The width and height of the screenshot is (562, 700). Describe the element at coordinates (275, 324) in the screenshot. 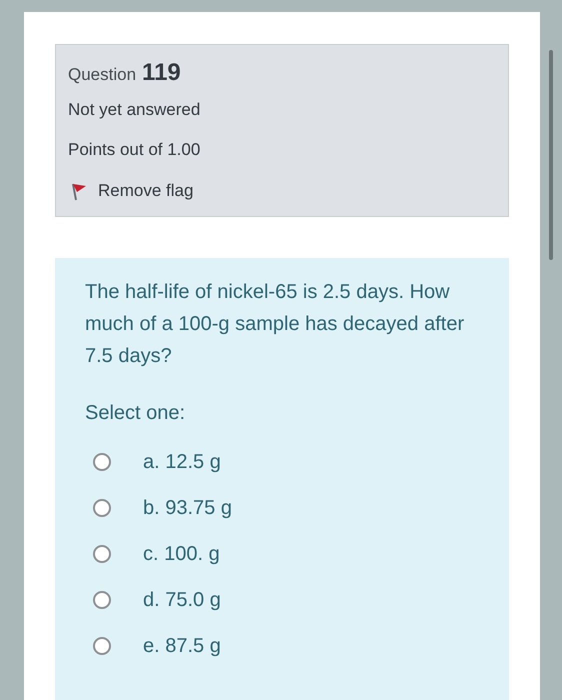

I see `question-text: The half-life of nickel-65 is 2.5 days. How much of a 100-g sample has decayed after 7.5 days?` at that location.